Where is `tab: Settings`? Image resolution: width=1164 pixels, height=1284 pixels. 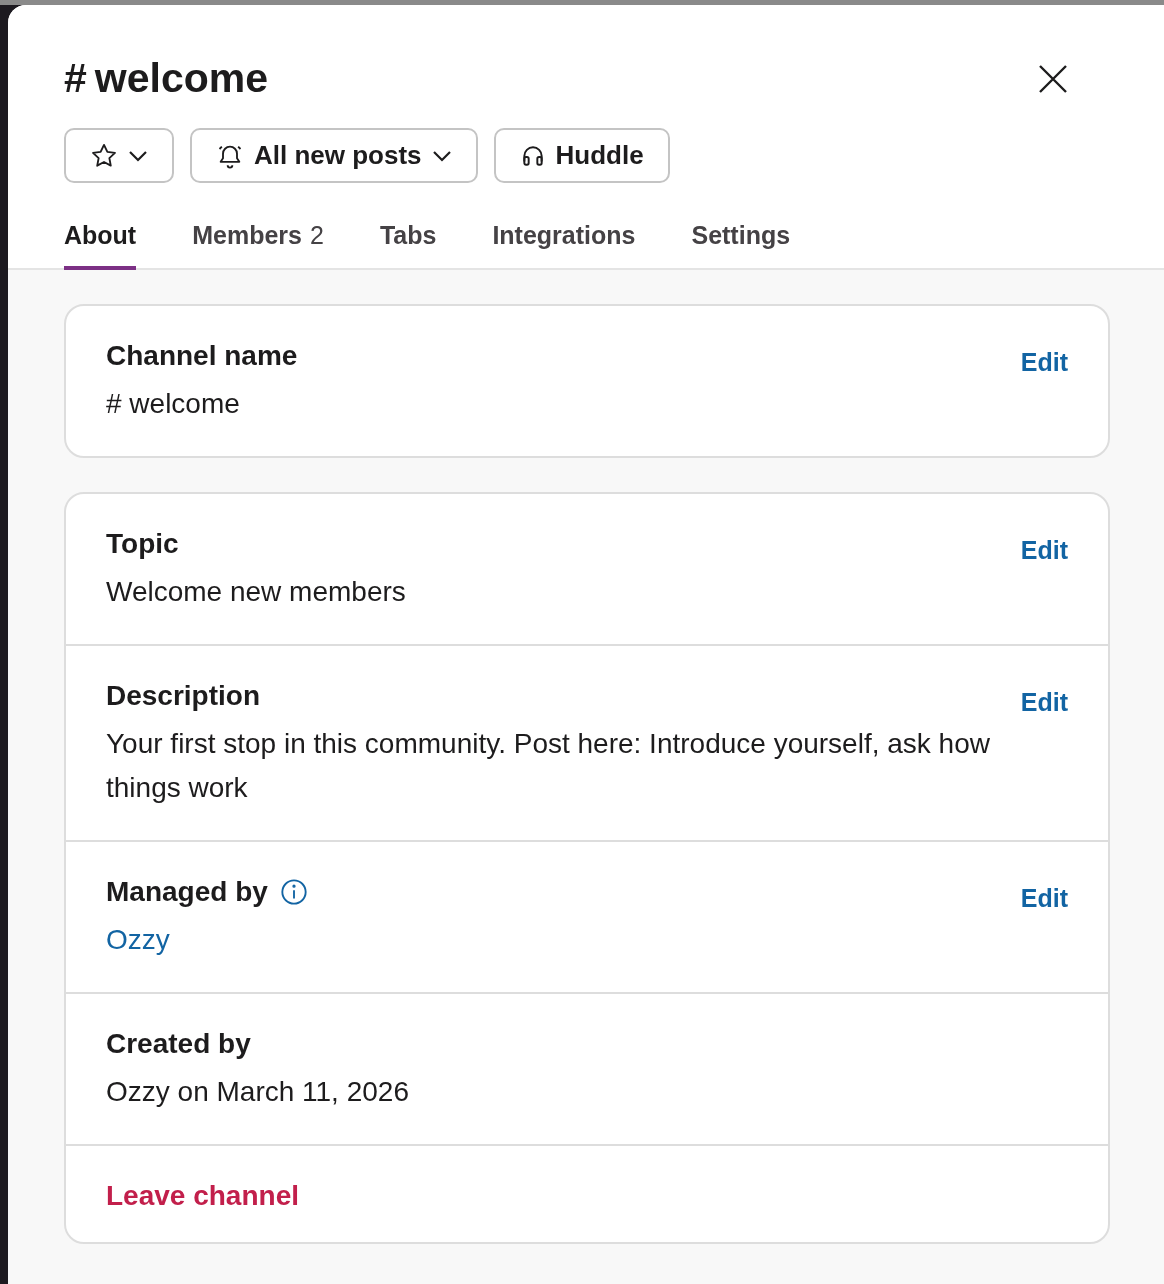
tab: Settings is located at coordinates (741, 245).